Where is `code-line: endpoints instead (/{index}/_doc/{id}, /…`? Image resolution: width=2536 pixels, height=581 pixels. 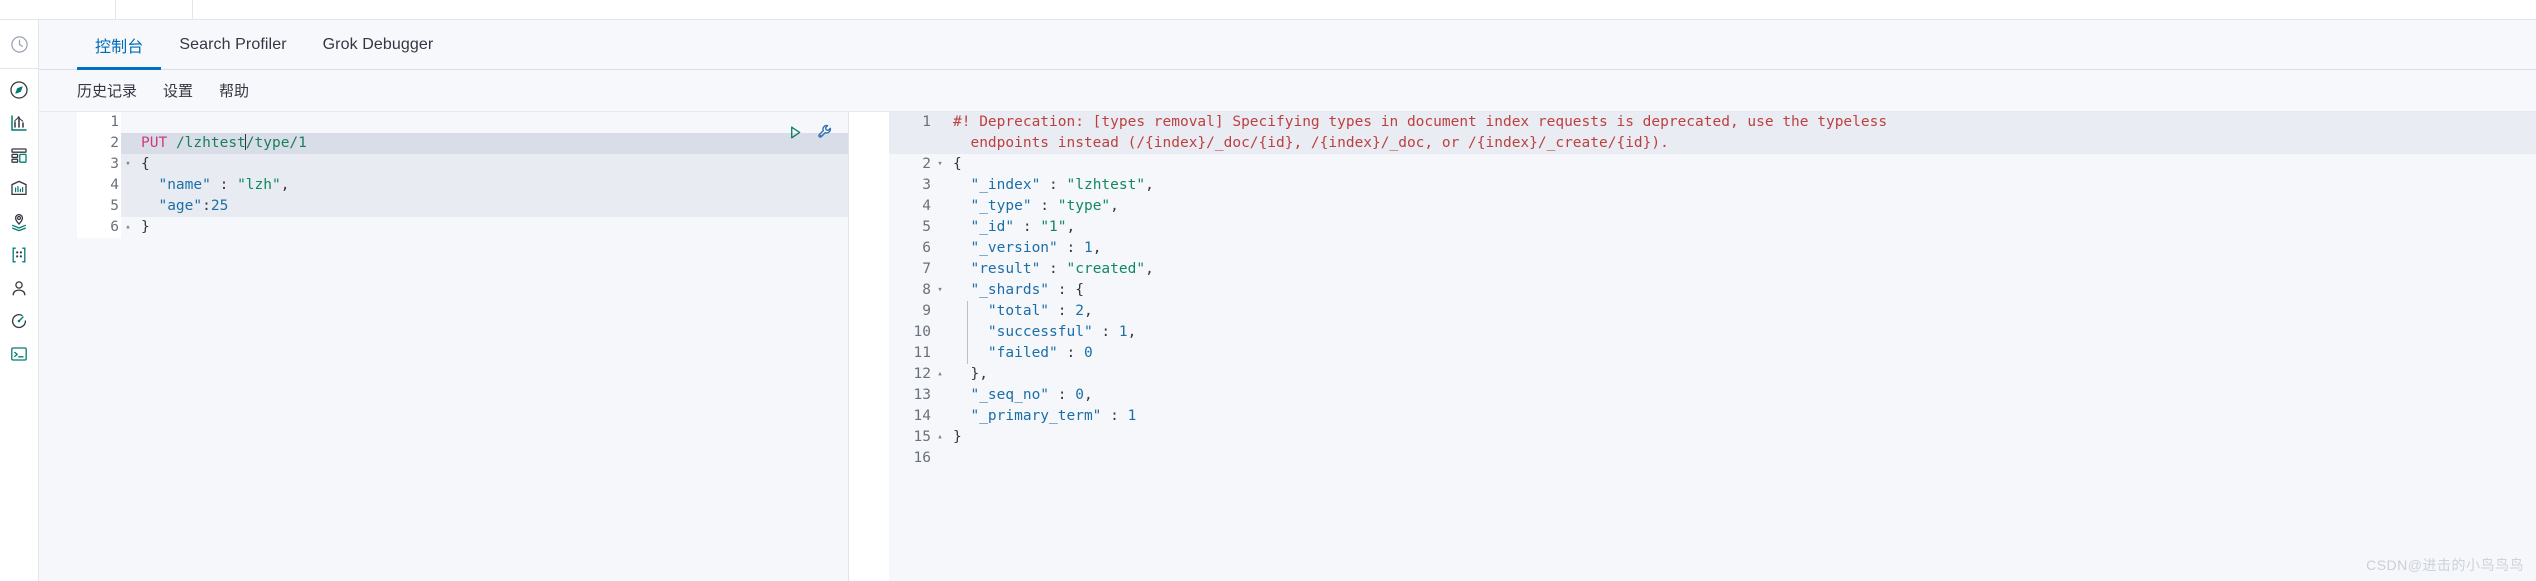 code-line: endpoints instead (/{index}/_doc/{id}, /… is located at coordinates (1712, 143).